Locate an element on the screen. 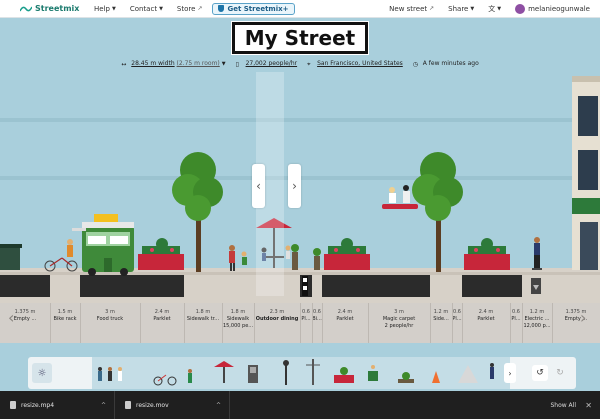 This screenshot has width=600, height=419. segment-width: 1.375 m is located at coordinates (576, 312).